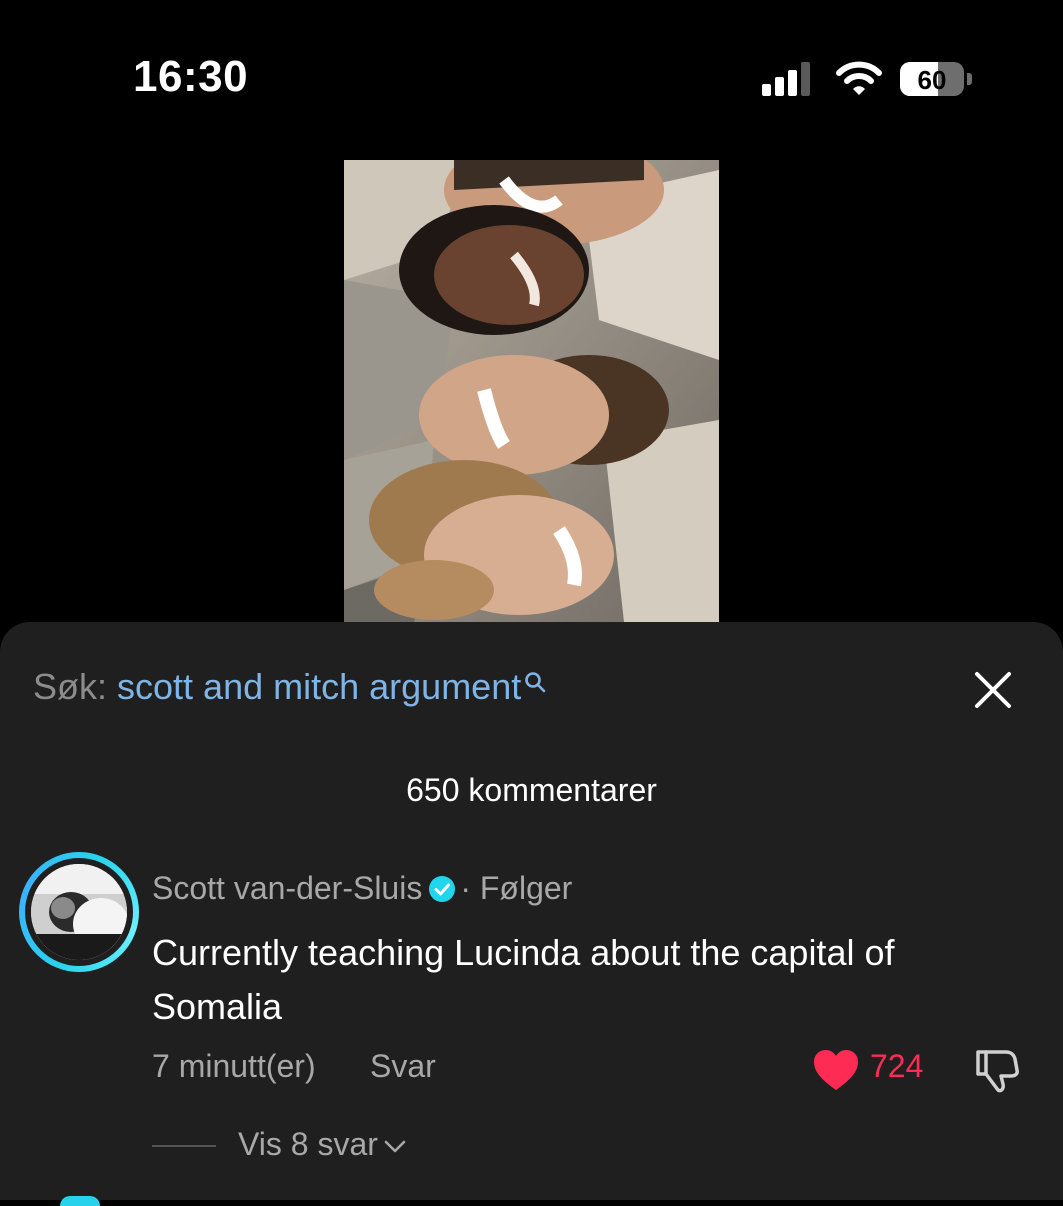 The image size is (1063, 1206). I want to click on like-count: 724, so click(897, 1066).